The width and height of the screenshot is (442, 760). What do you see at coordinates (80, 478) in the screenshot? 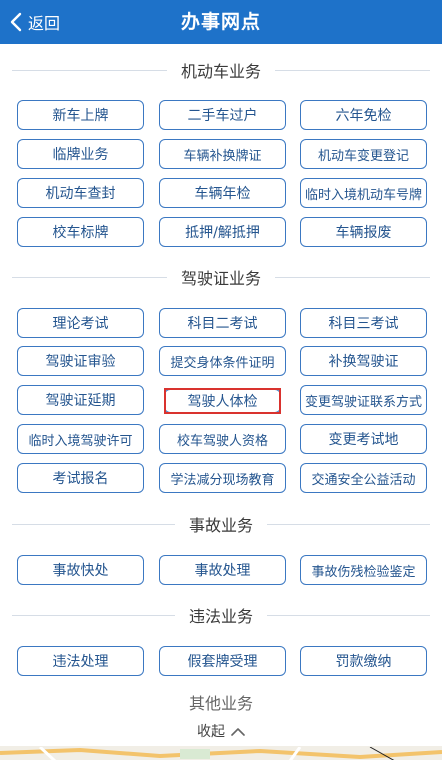
I see `service-button: 考试报名` at bounding box center [80, 478].